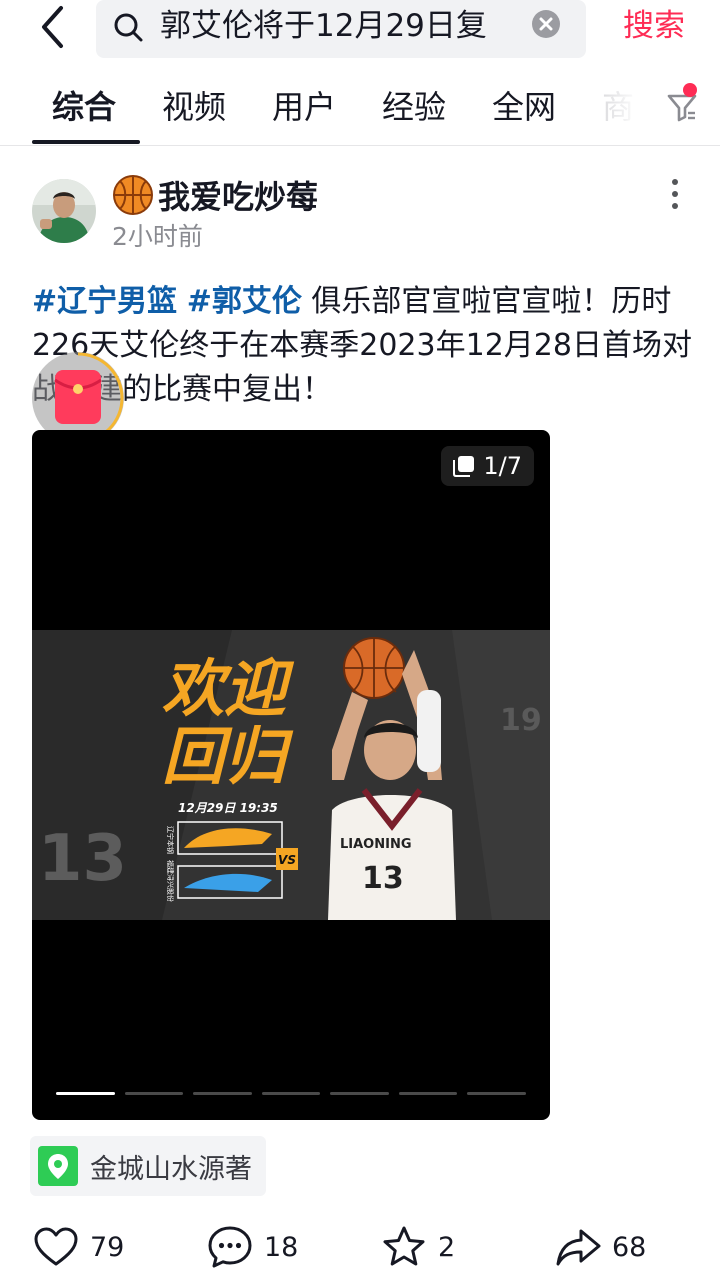 The height and width of the screenshot is (1276, 720). I want to click on favorite-count: 2, so click(447, 1247).